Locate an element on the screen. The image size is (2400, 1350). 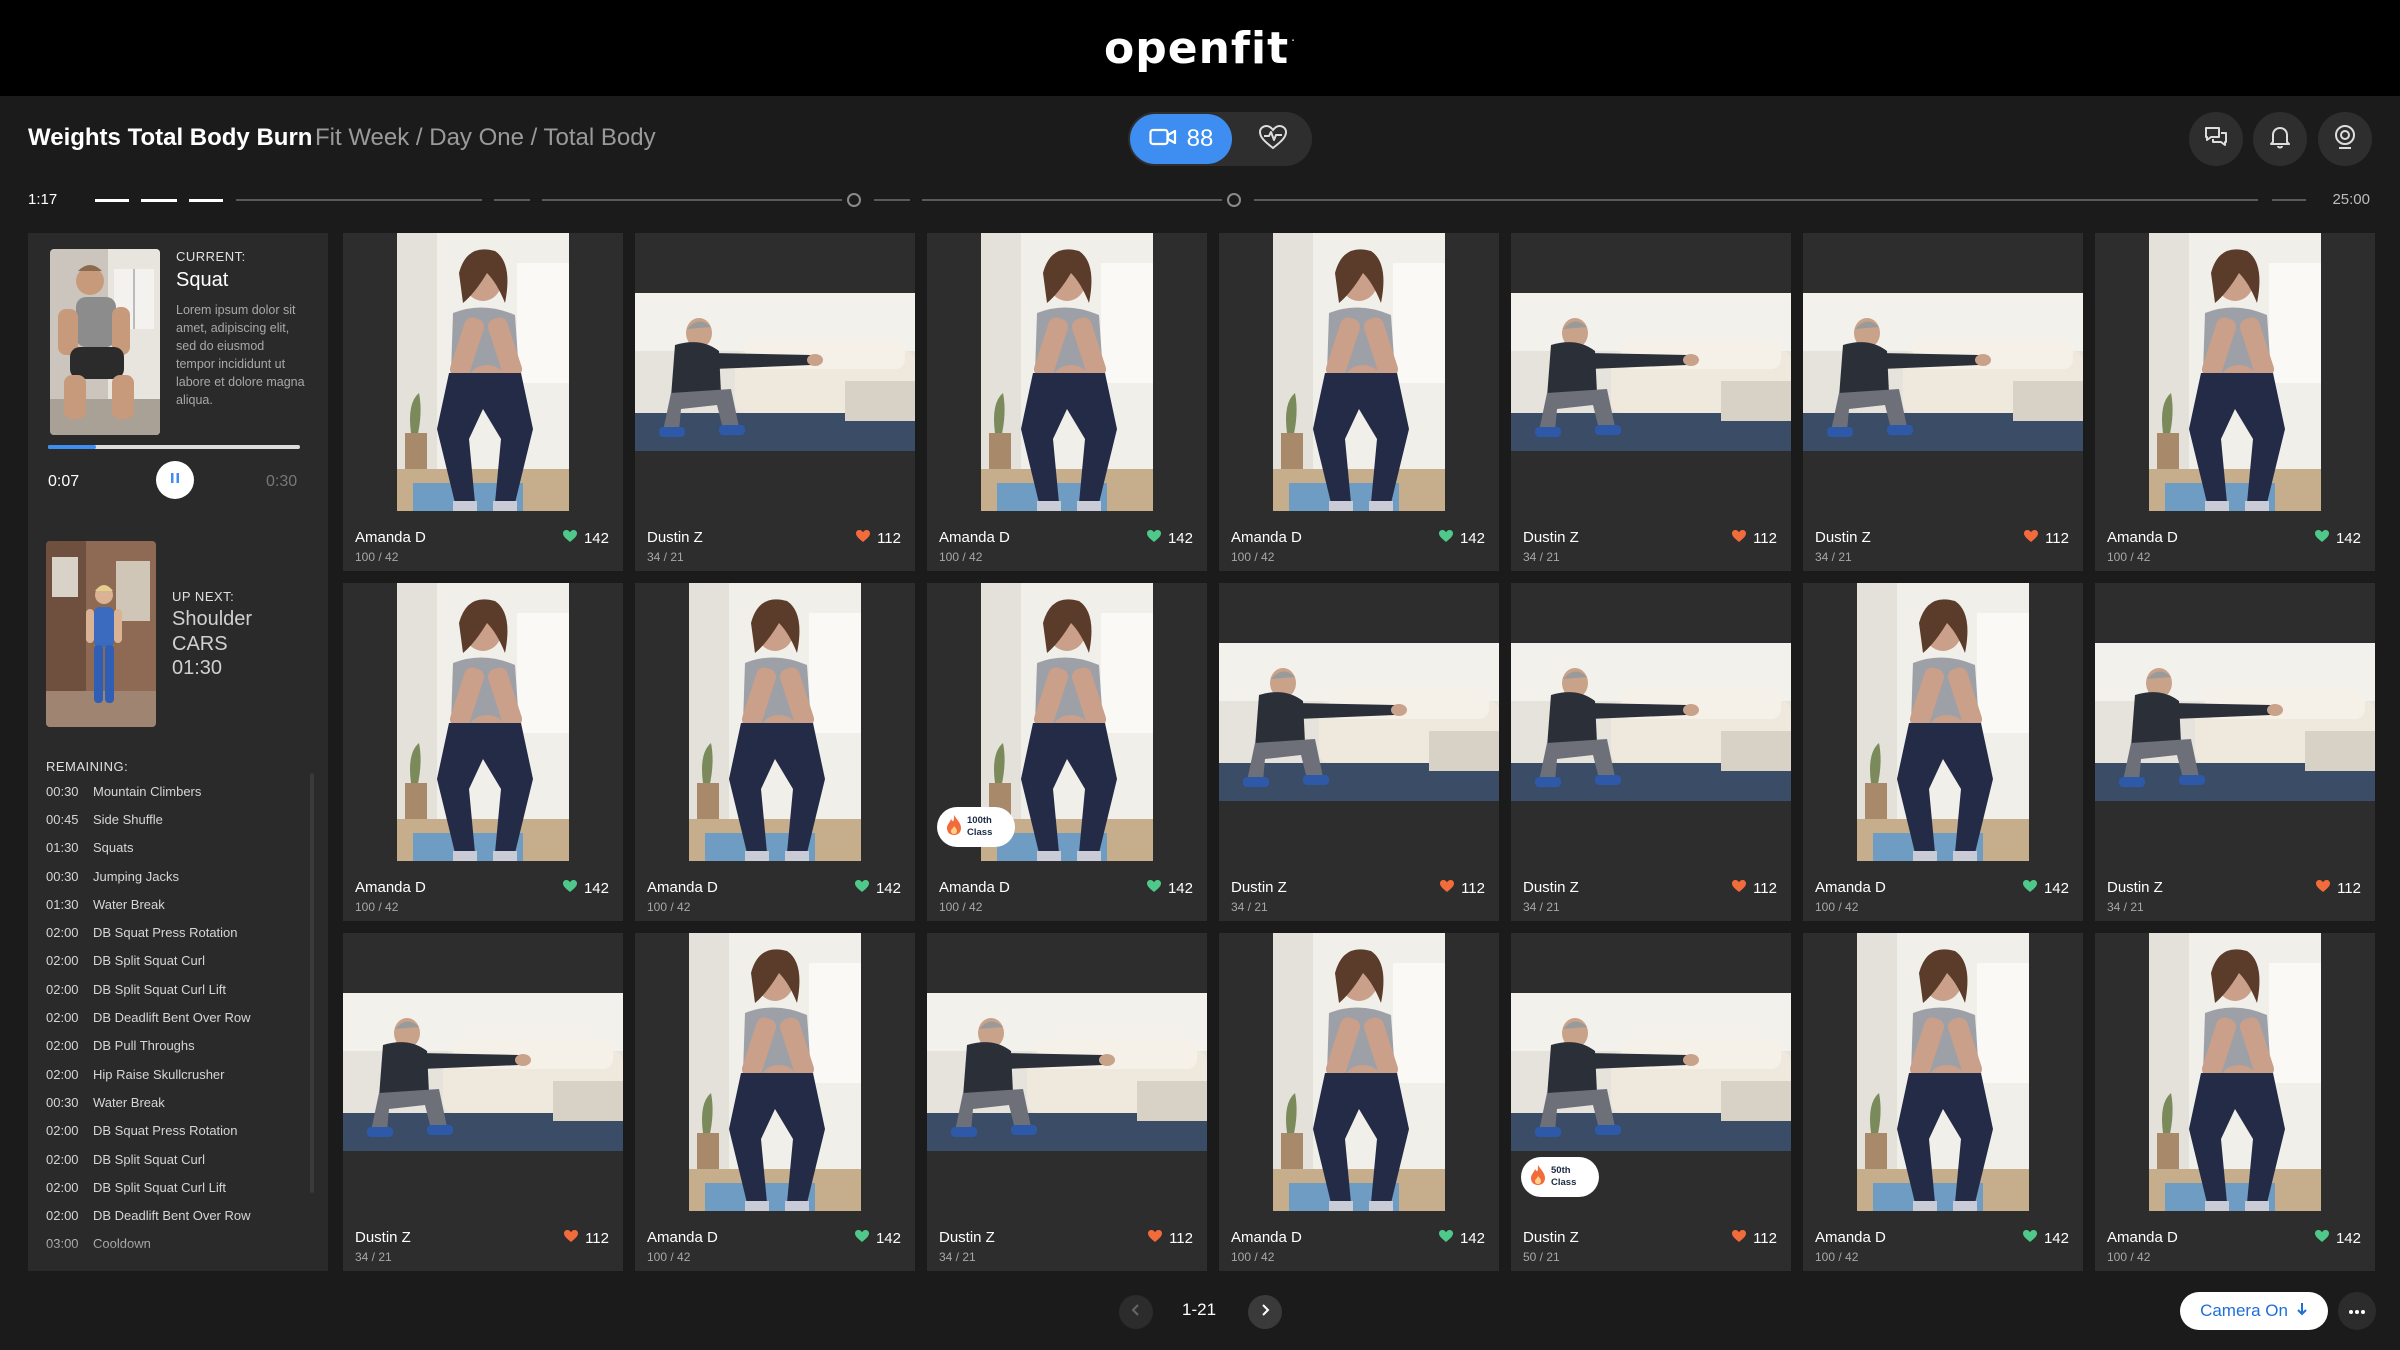
up-next-thumbnail is located at coordinates (101, 634).